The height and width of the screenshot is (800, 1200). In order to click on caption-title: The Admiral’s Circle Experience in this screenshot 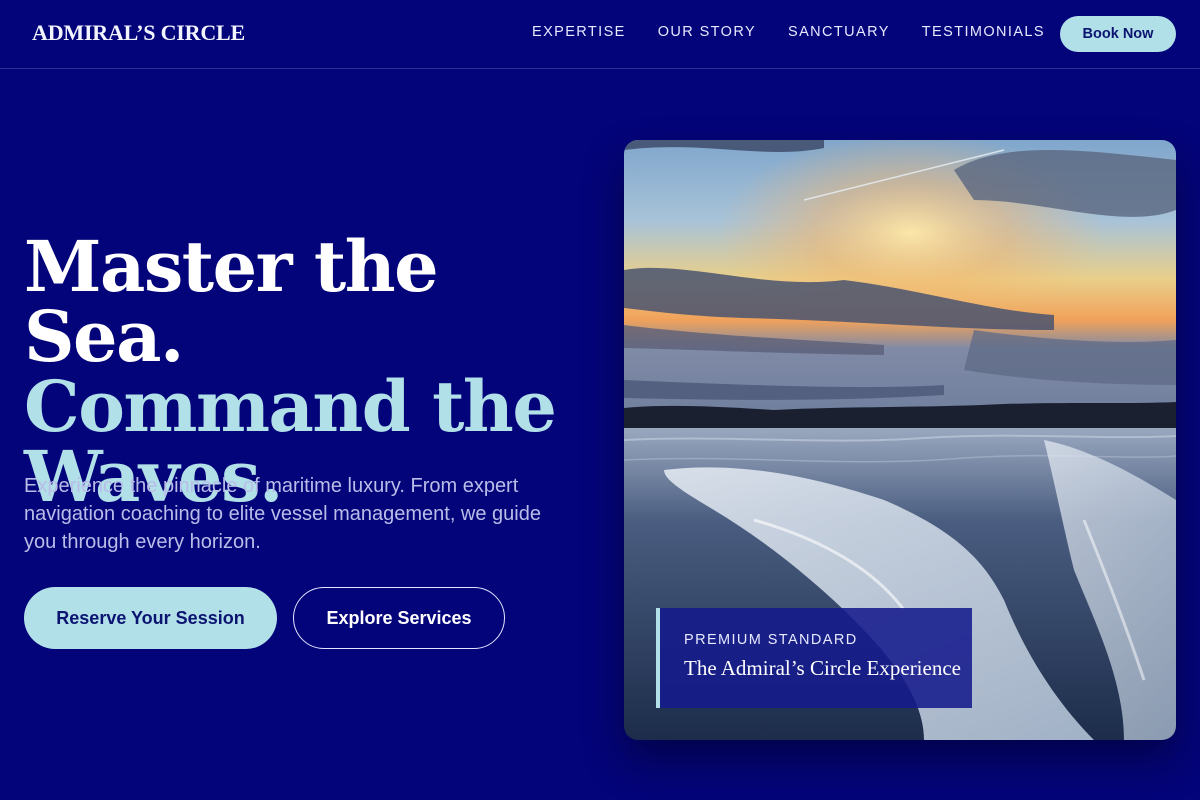, I will do `click(822, 668)`.